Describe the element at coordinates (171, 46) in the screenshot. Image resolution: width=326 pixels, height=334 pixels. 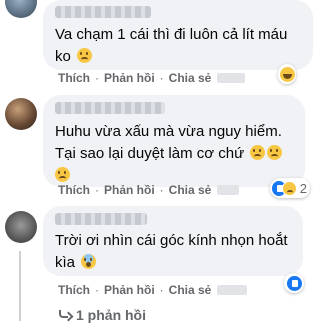
I see `comment-text: Va chạm 1 cái thì đi luôn cả lít máu ko` at that location.